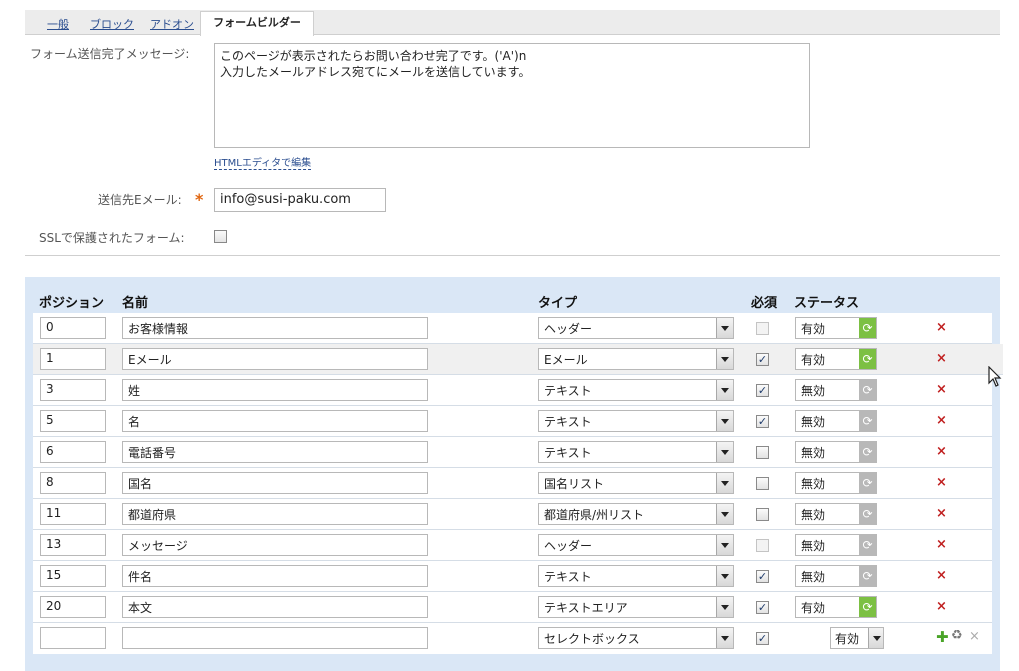 The height and width of the screenshot is (671, 1019). What do you see at coordinates (73, 514) in the screenshot?
I see `position-input: 11` at bounding box center [73, 514].